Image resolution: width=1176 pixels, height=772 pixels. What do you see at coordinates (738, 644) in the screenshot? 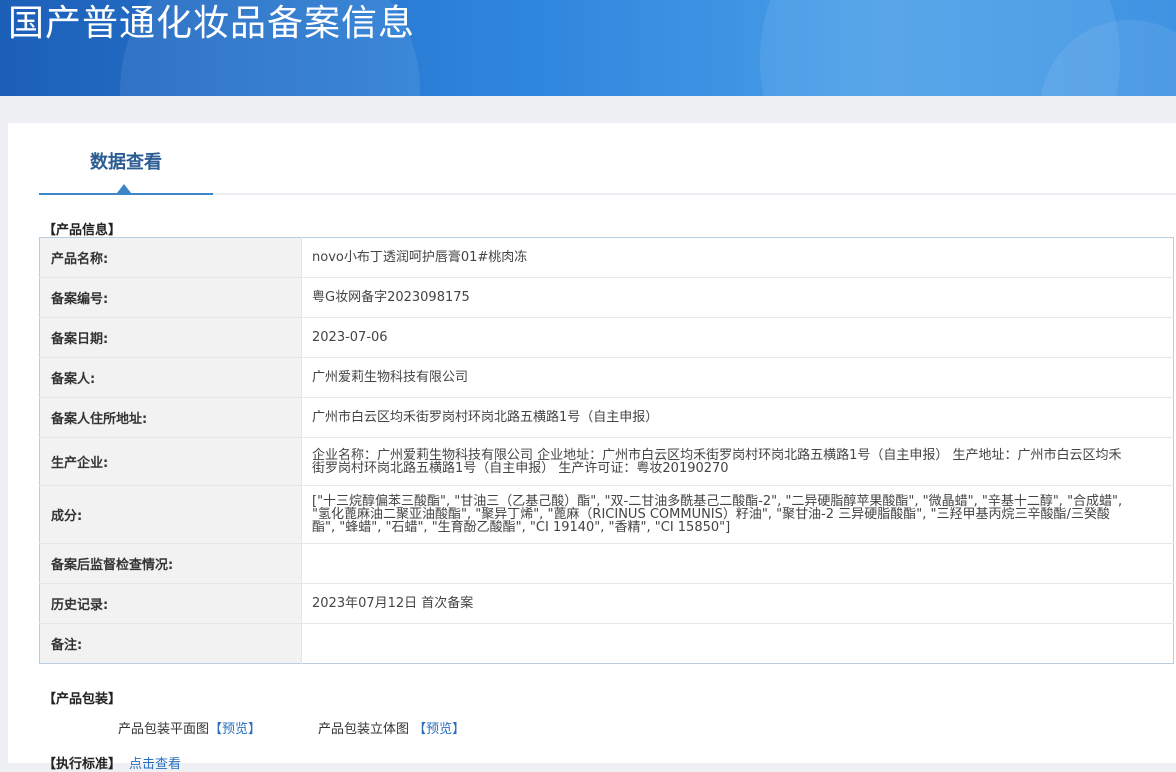
I see `row-value-remarks` at bounding box center [738, 644].